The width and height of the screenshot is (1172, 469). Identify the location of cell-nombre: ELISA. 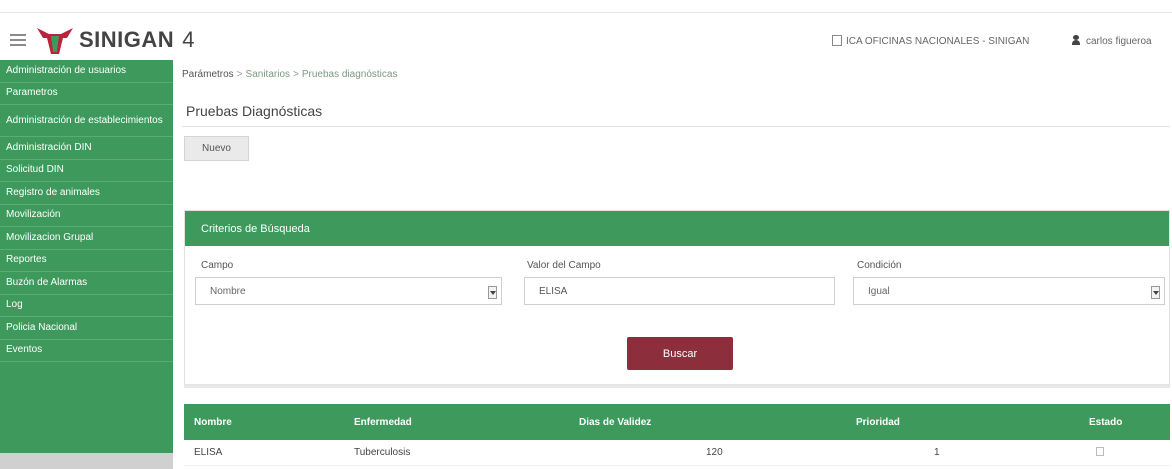
(208, 452).